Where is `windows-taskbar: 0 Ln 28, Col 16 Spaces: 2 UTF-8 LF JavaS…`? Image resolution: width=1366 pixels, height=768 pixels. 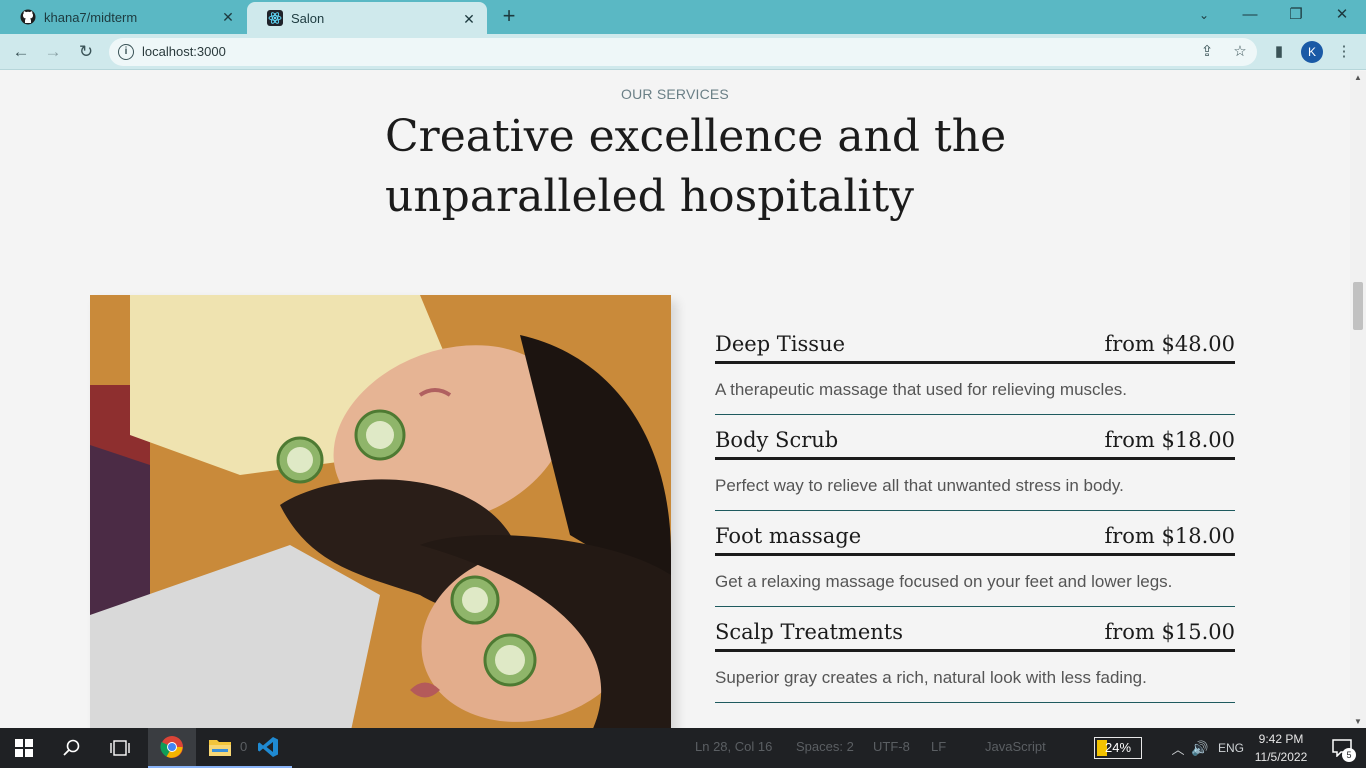
windows-taskbar: 0 Ln 28, Col 16 Spaces: 2 UTF-8 LF JavaS… is located at coordinates (683, 748).